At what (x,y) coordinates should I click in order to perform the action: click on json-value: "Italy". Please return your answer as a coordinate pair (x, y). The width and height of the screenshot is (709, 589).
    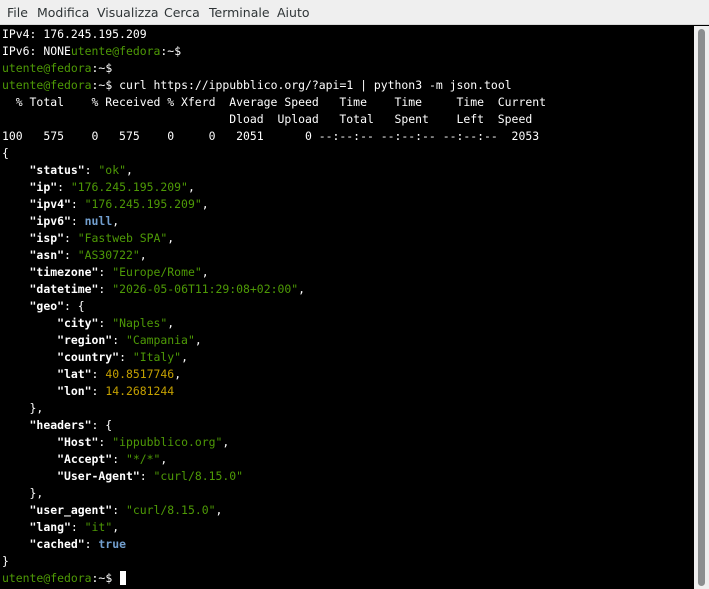
    Looking at the image, I should click on (157, 357).